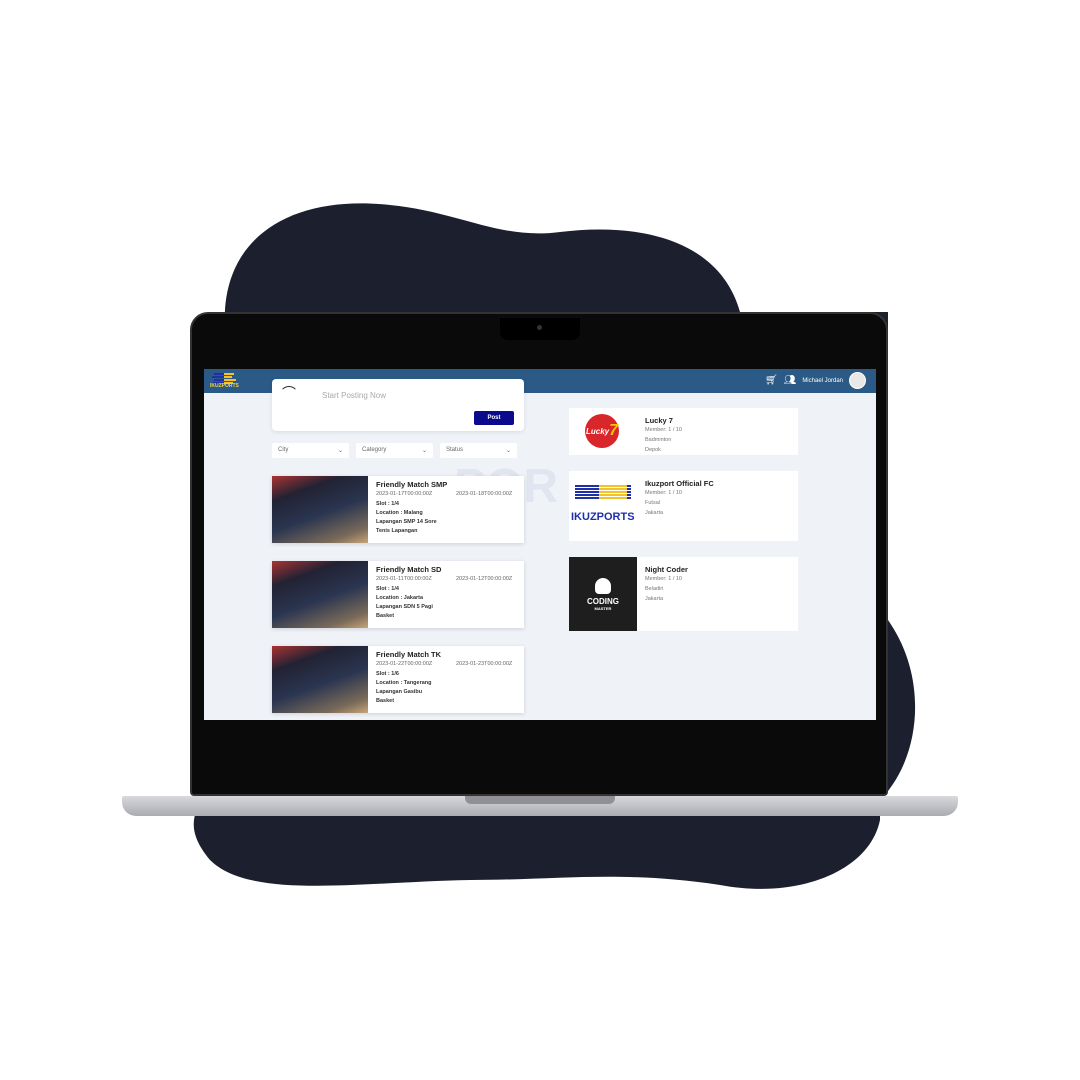 This screenshot has width=1080, height=1080. I want to click on match-venue: Lapangan Gasibu, so click(399, 692).